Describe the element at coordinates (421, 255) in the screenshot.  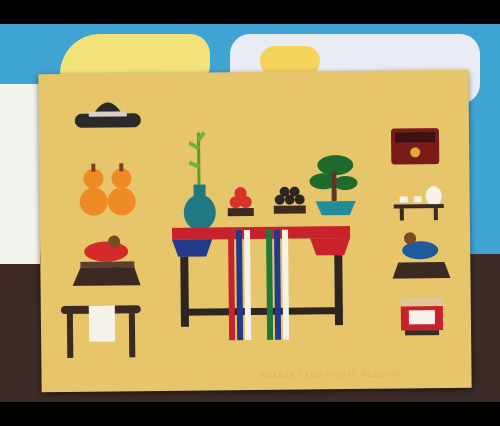
I see `duck-icon` at that location.